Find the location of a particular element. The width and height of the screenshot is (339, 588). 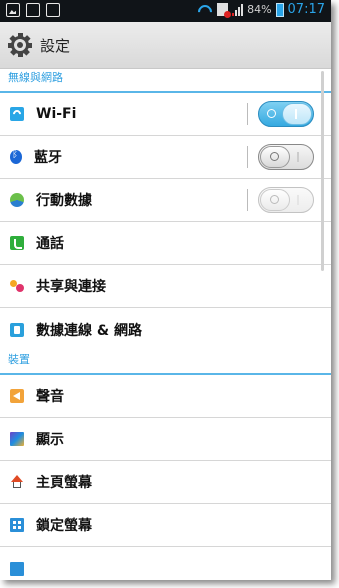

settings-item-lock-screen: 鎖定螢幕 is located at coordinates (165, 525).